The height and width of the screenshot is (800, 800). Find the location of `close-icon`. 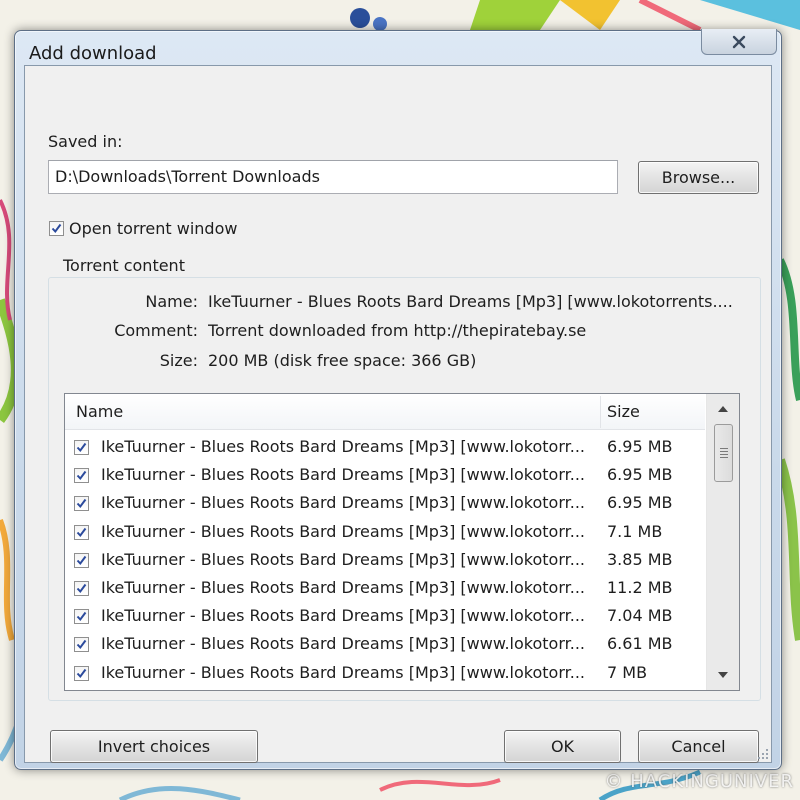

close-icon is located at coordinates (739, 41).